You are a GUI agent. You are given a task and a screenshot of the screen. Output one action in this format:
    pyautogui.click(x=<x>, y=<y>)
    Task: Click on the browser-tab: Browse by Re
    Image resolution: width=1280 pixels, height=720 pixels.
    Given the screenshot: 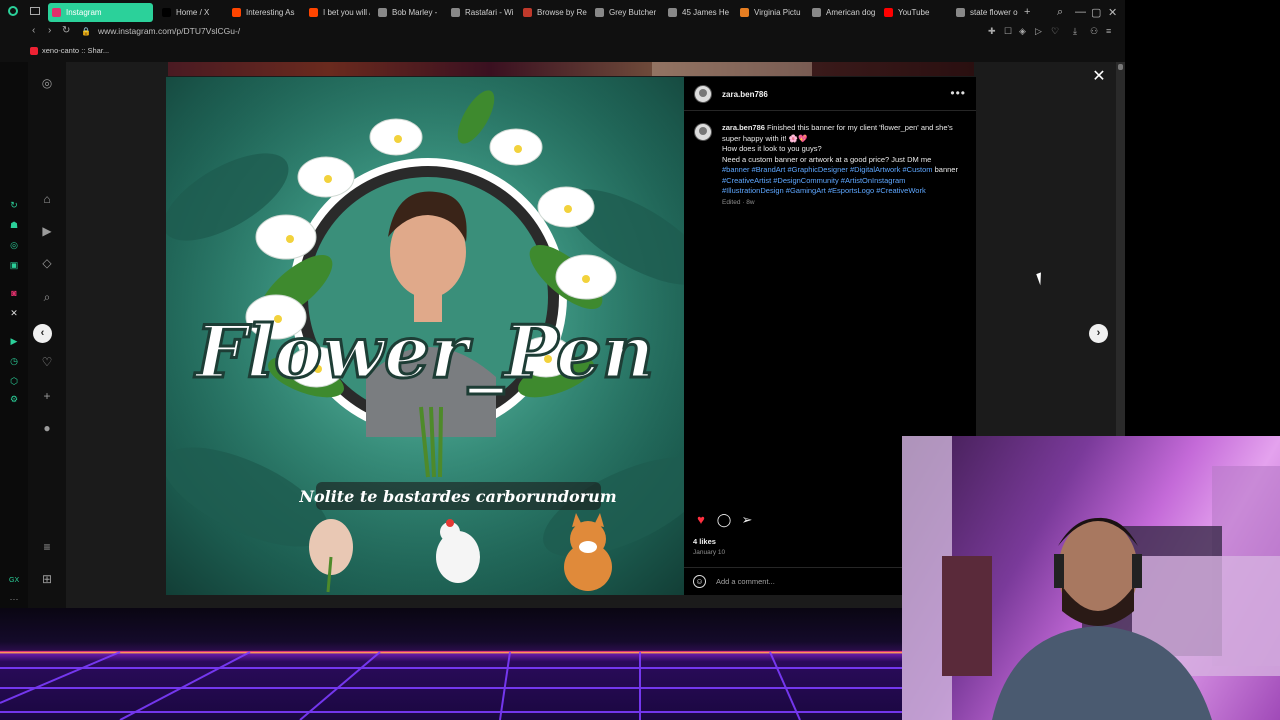 What is the action you would take?
    pyautogui.click(x=553, y=12)
    